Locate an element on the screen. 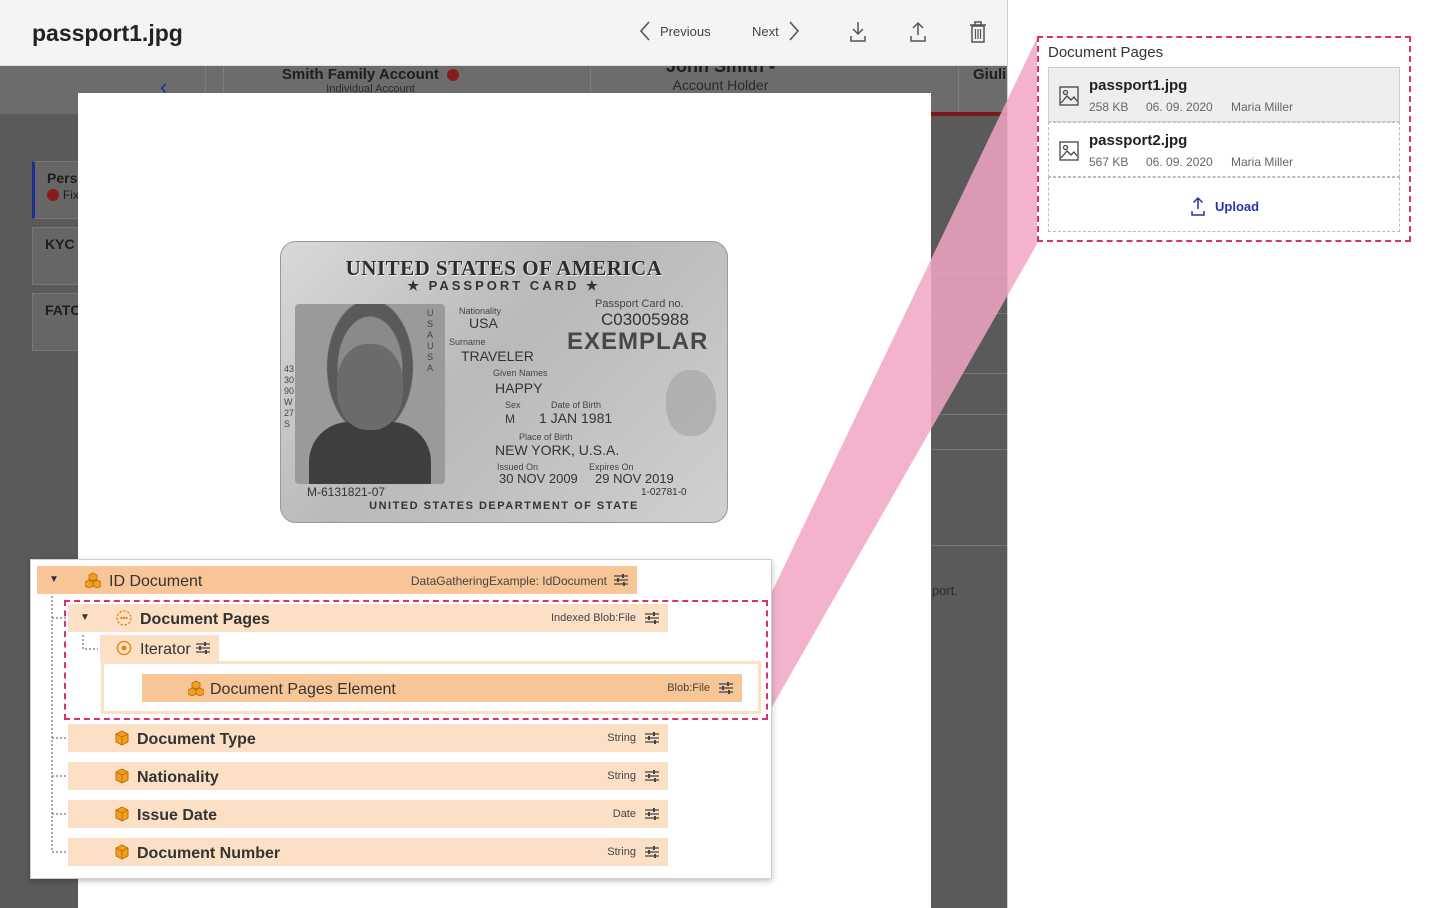  page-item-name: passport2.jpg is located at coordinates (1138, 140).